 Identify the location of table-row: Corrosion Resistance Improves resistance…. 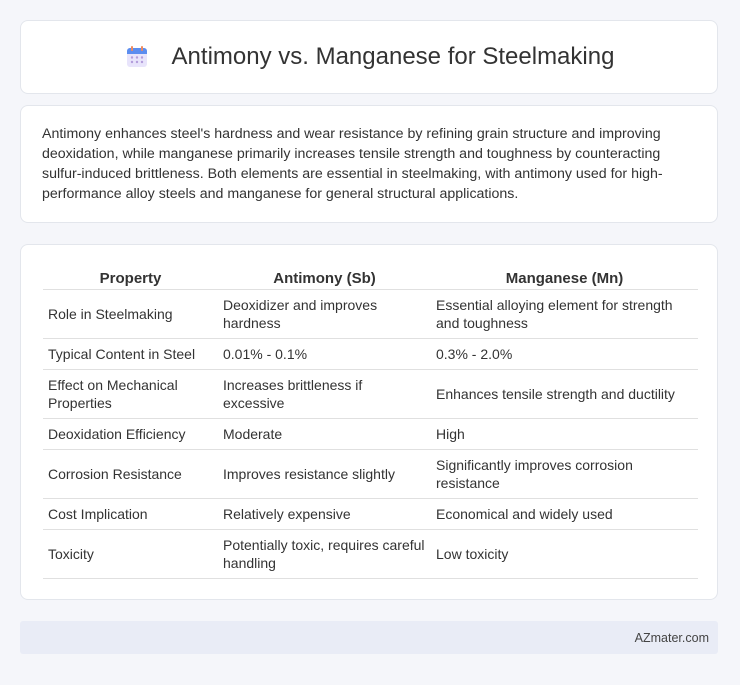
(370, 474).